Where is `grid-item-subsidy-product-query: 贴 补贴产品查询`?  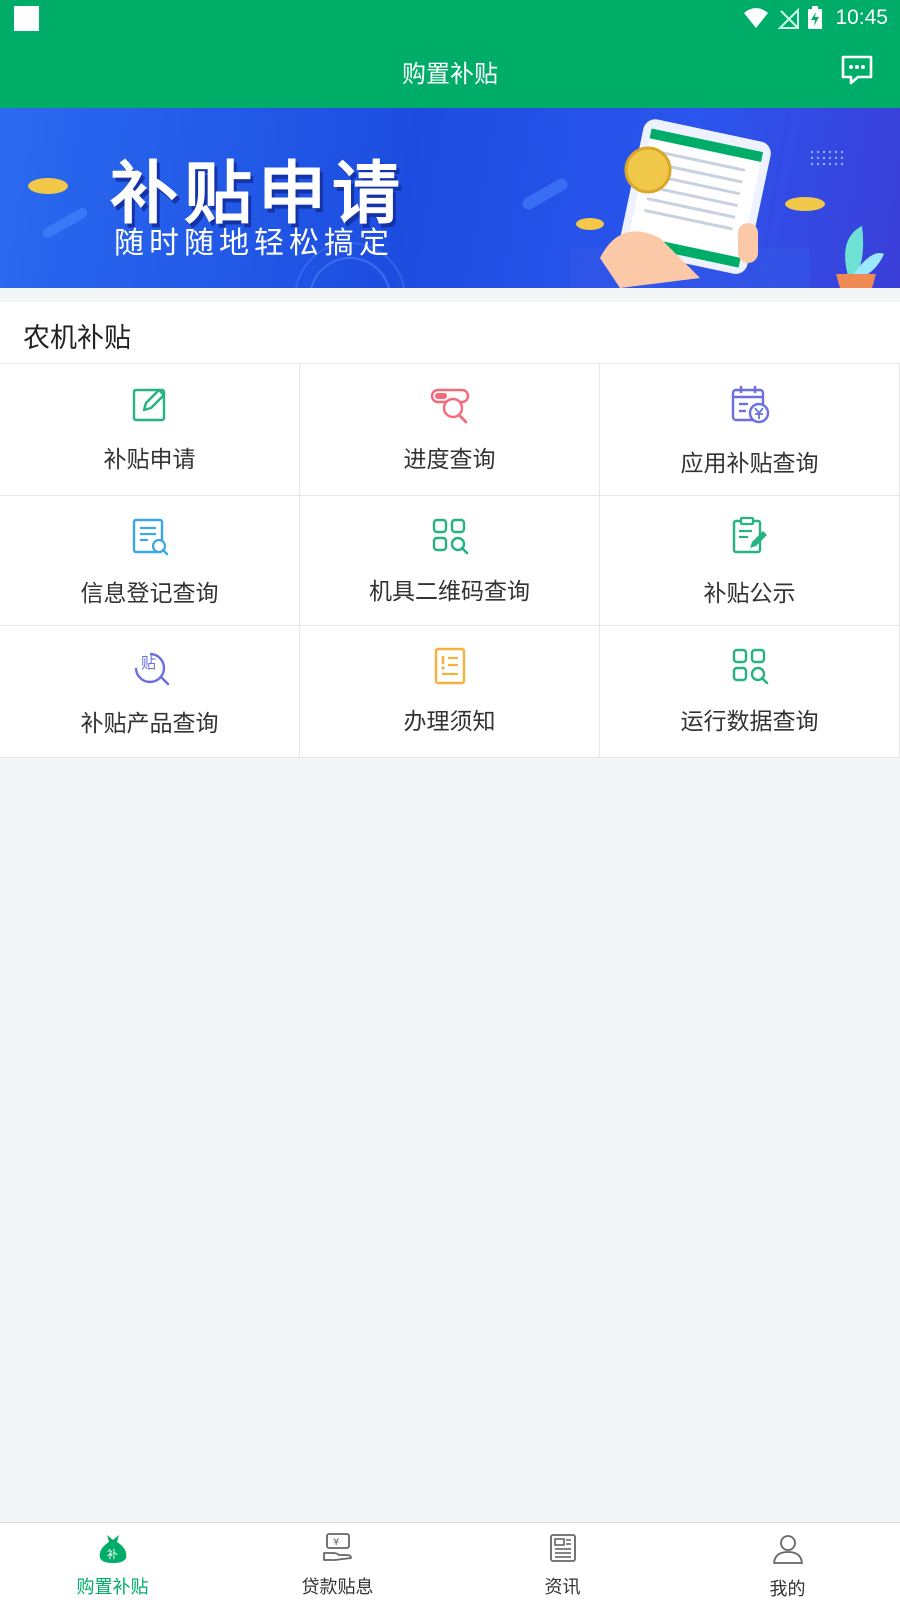 grid-item-subsidy-product-query: 贴 补贴产品查询 is located at coordinates (150, 691).